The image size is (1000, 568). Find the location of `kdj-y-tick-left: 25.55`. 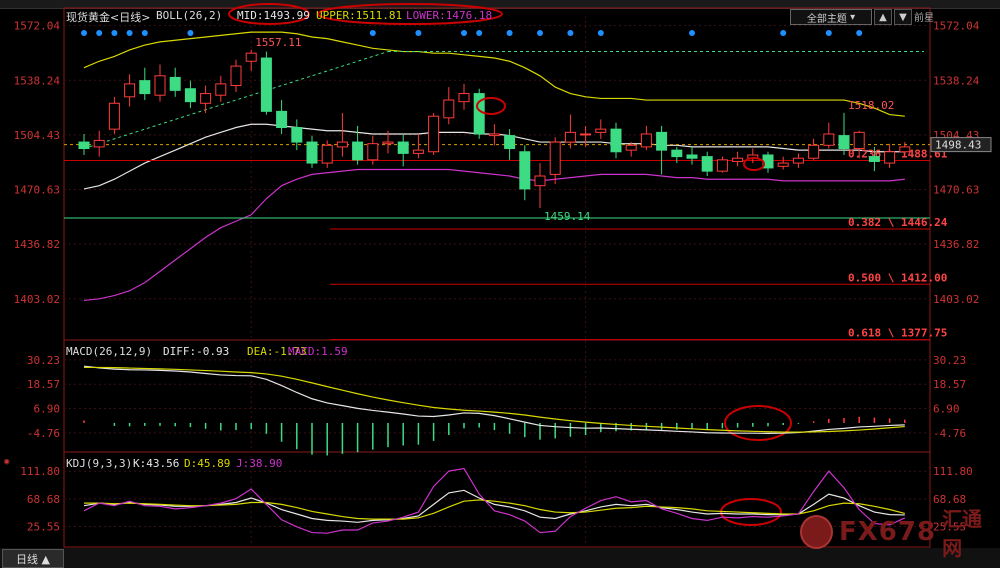

kdj-y-tick-left: 25.55 is located at coordinates (43, 526).